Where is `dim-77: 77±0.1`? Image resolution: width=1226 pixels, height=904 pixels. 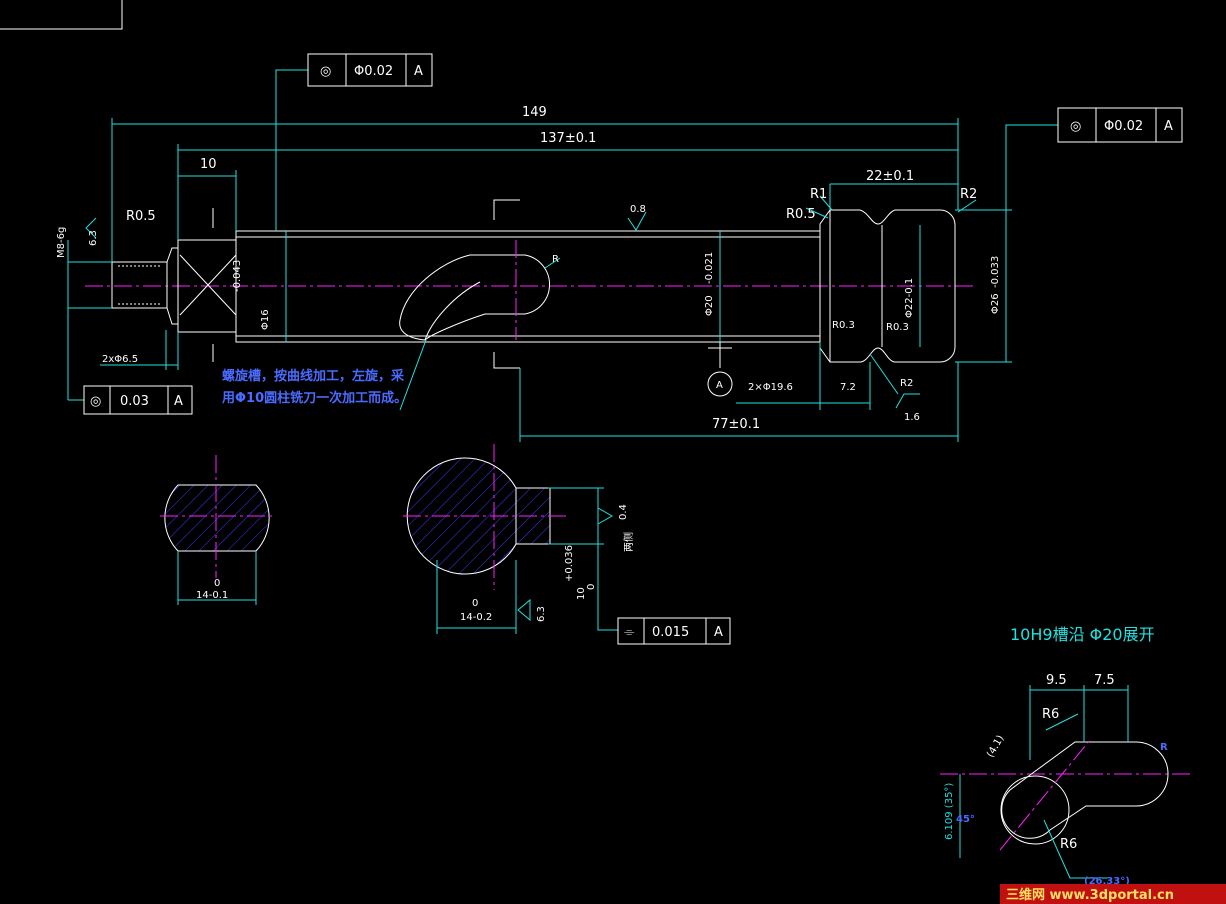
dim-77: 77±0.1 is located at coordinates (736, 424).